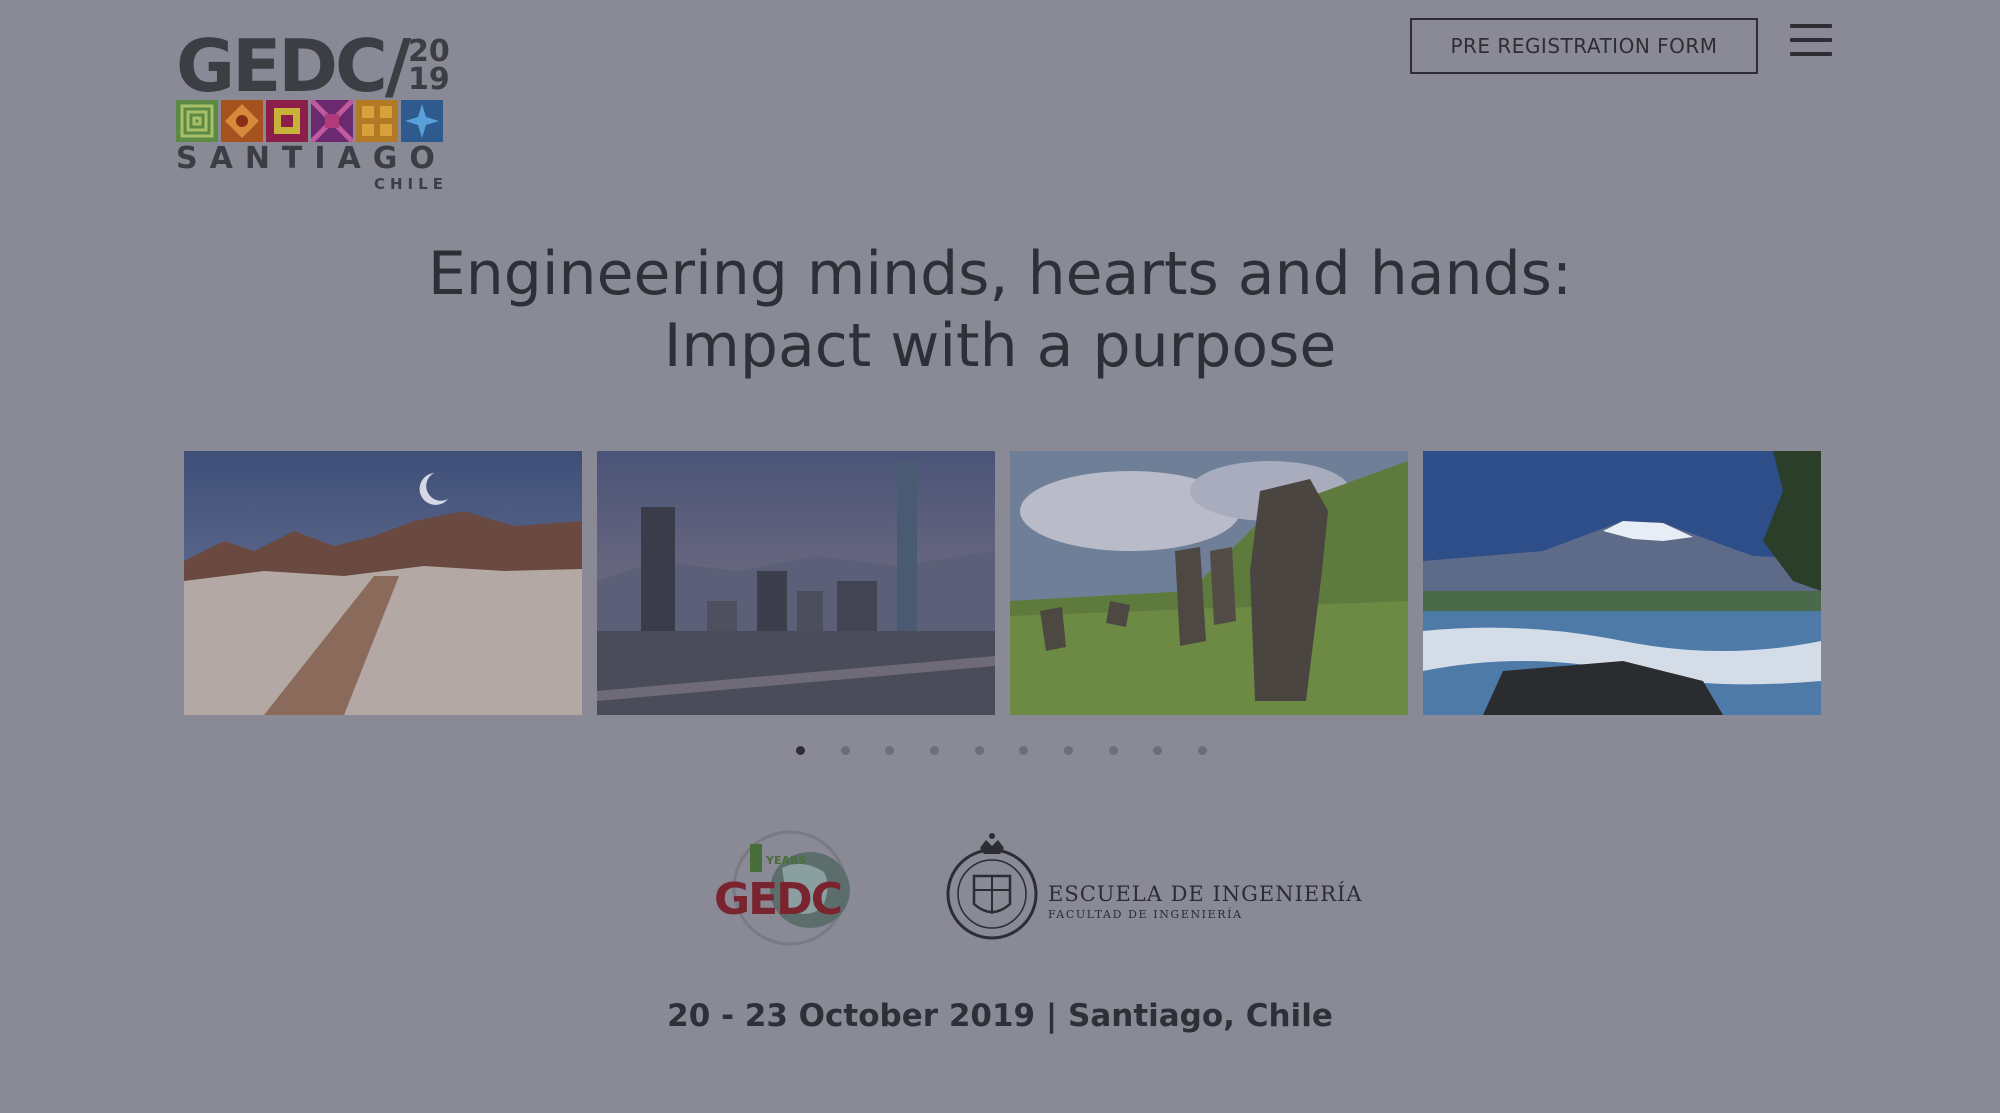  What do you see at coordinates (1000, 346) in the screenshot?
I see `hero-title-line2: Impact with a purpose` at bounding box center [1000, 346].